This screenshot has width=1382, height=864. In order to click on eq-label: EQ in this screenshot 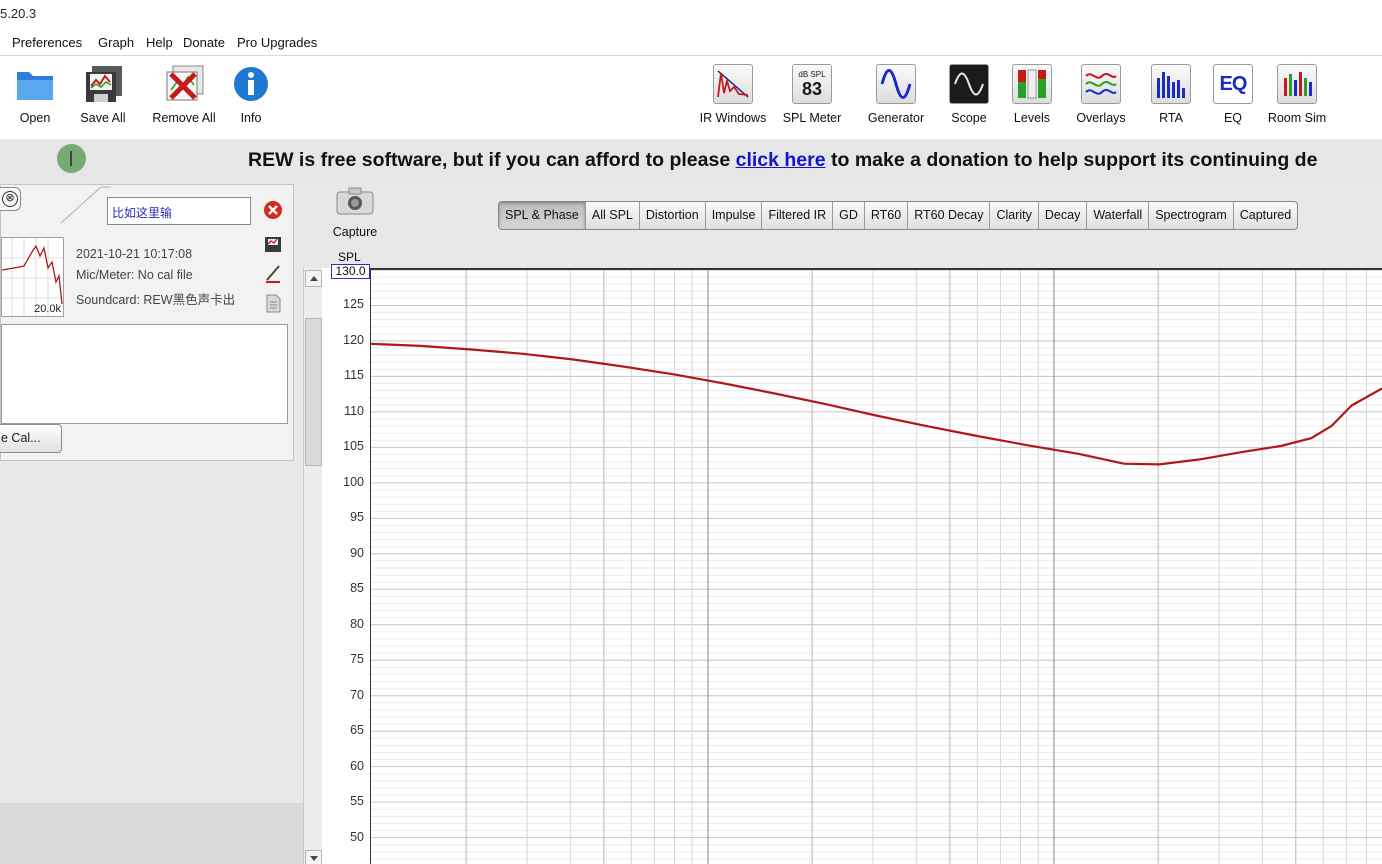, I will do `click(1233, 118)`.